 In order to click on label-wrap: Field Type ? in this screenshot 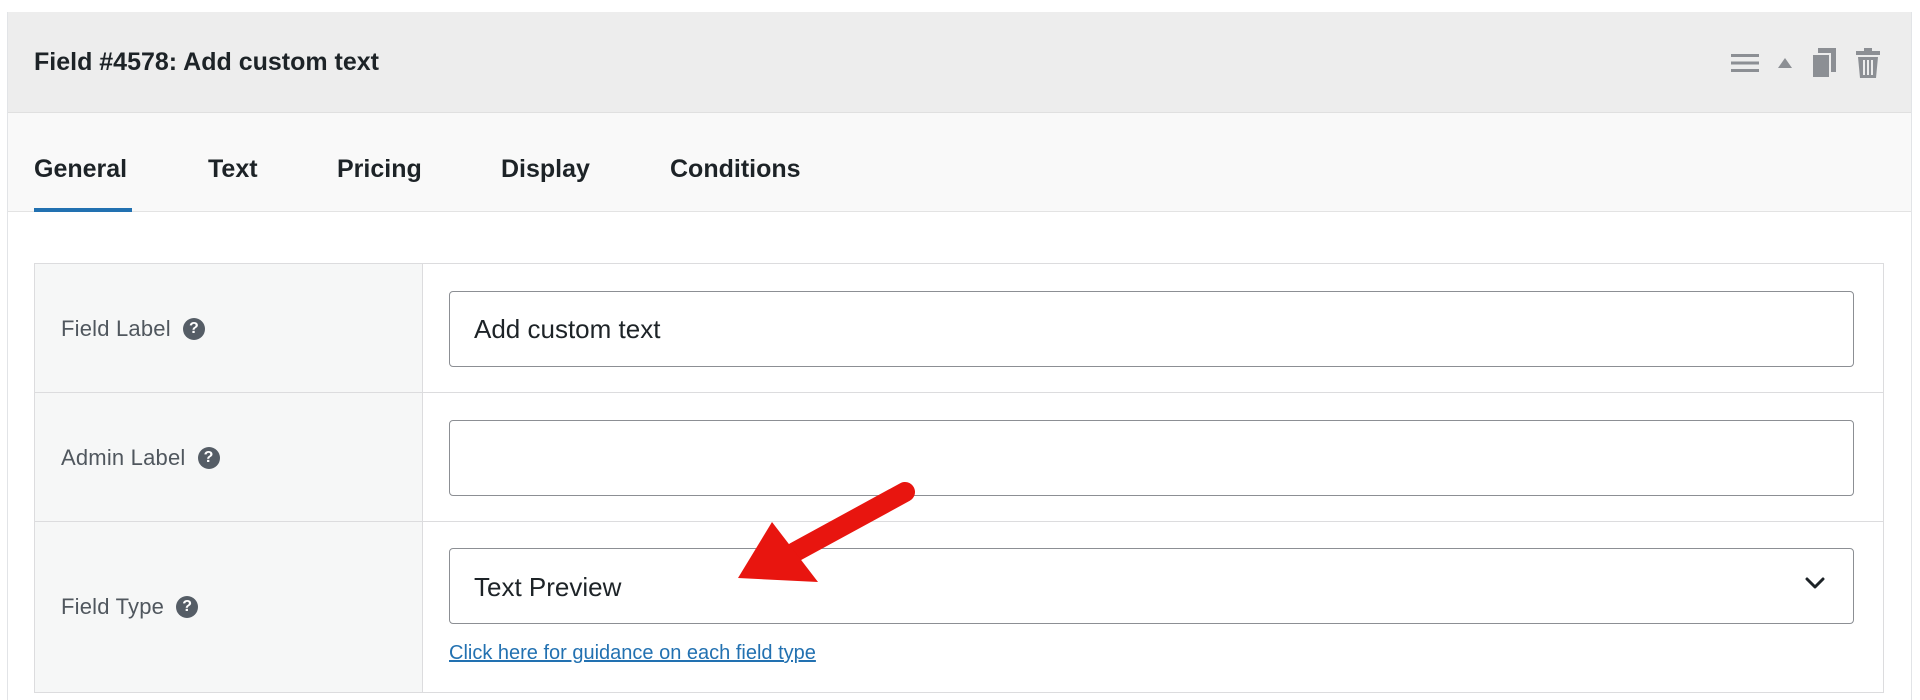, I will do `click(130, 607)`.